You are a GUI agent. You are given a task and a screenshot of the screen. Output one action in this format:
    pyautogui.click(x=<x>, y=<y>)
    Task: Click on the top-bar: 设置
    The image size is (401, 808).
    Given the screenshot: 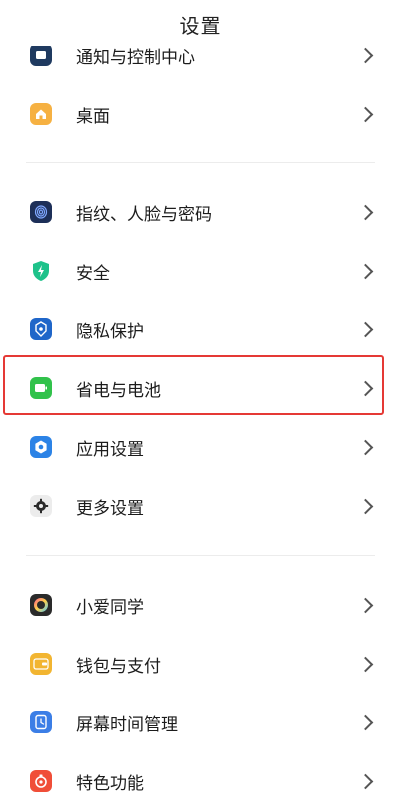 What is the action you would take?
    pyautogui.click(x=200, y=23)
    